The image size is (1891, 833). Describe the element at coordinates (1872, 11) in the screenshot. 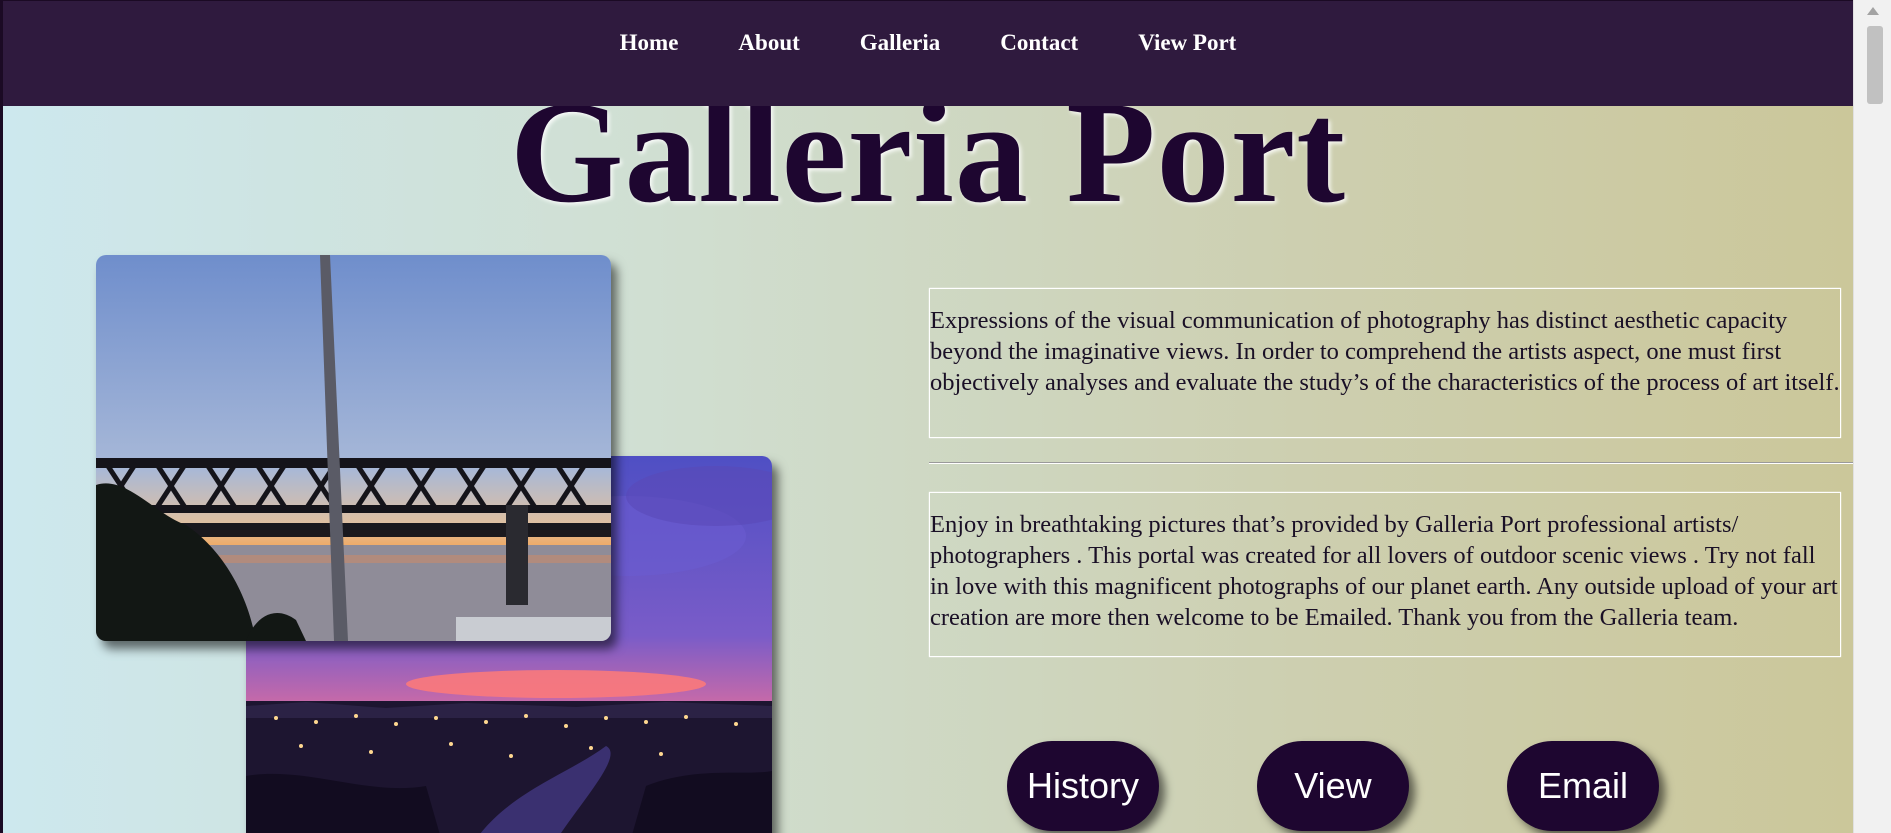

I see `scroll-up-arrow-icon` at that location.